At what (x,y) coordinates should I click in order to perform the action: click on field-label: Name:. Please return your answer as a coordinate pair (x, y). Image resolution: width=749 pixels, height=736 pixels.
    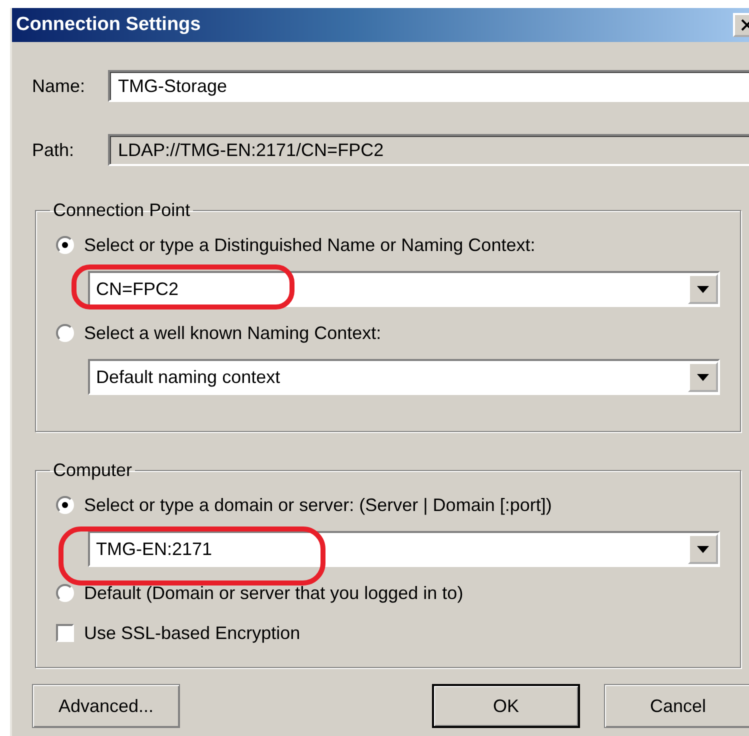
    Looking at the image, I should click on (59, 86).